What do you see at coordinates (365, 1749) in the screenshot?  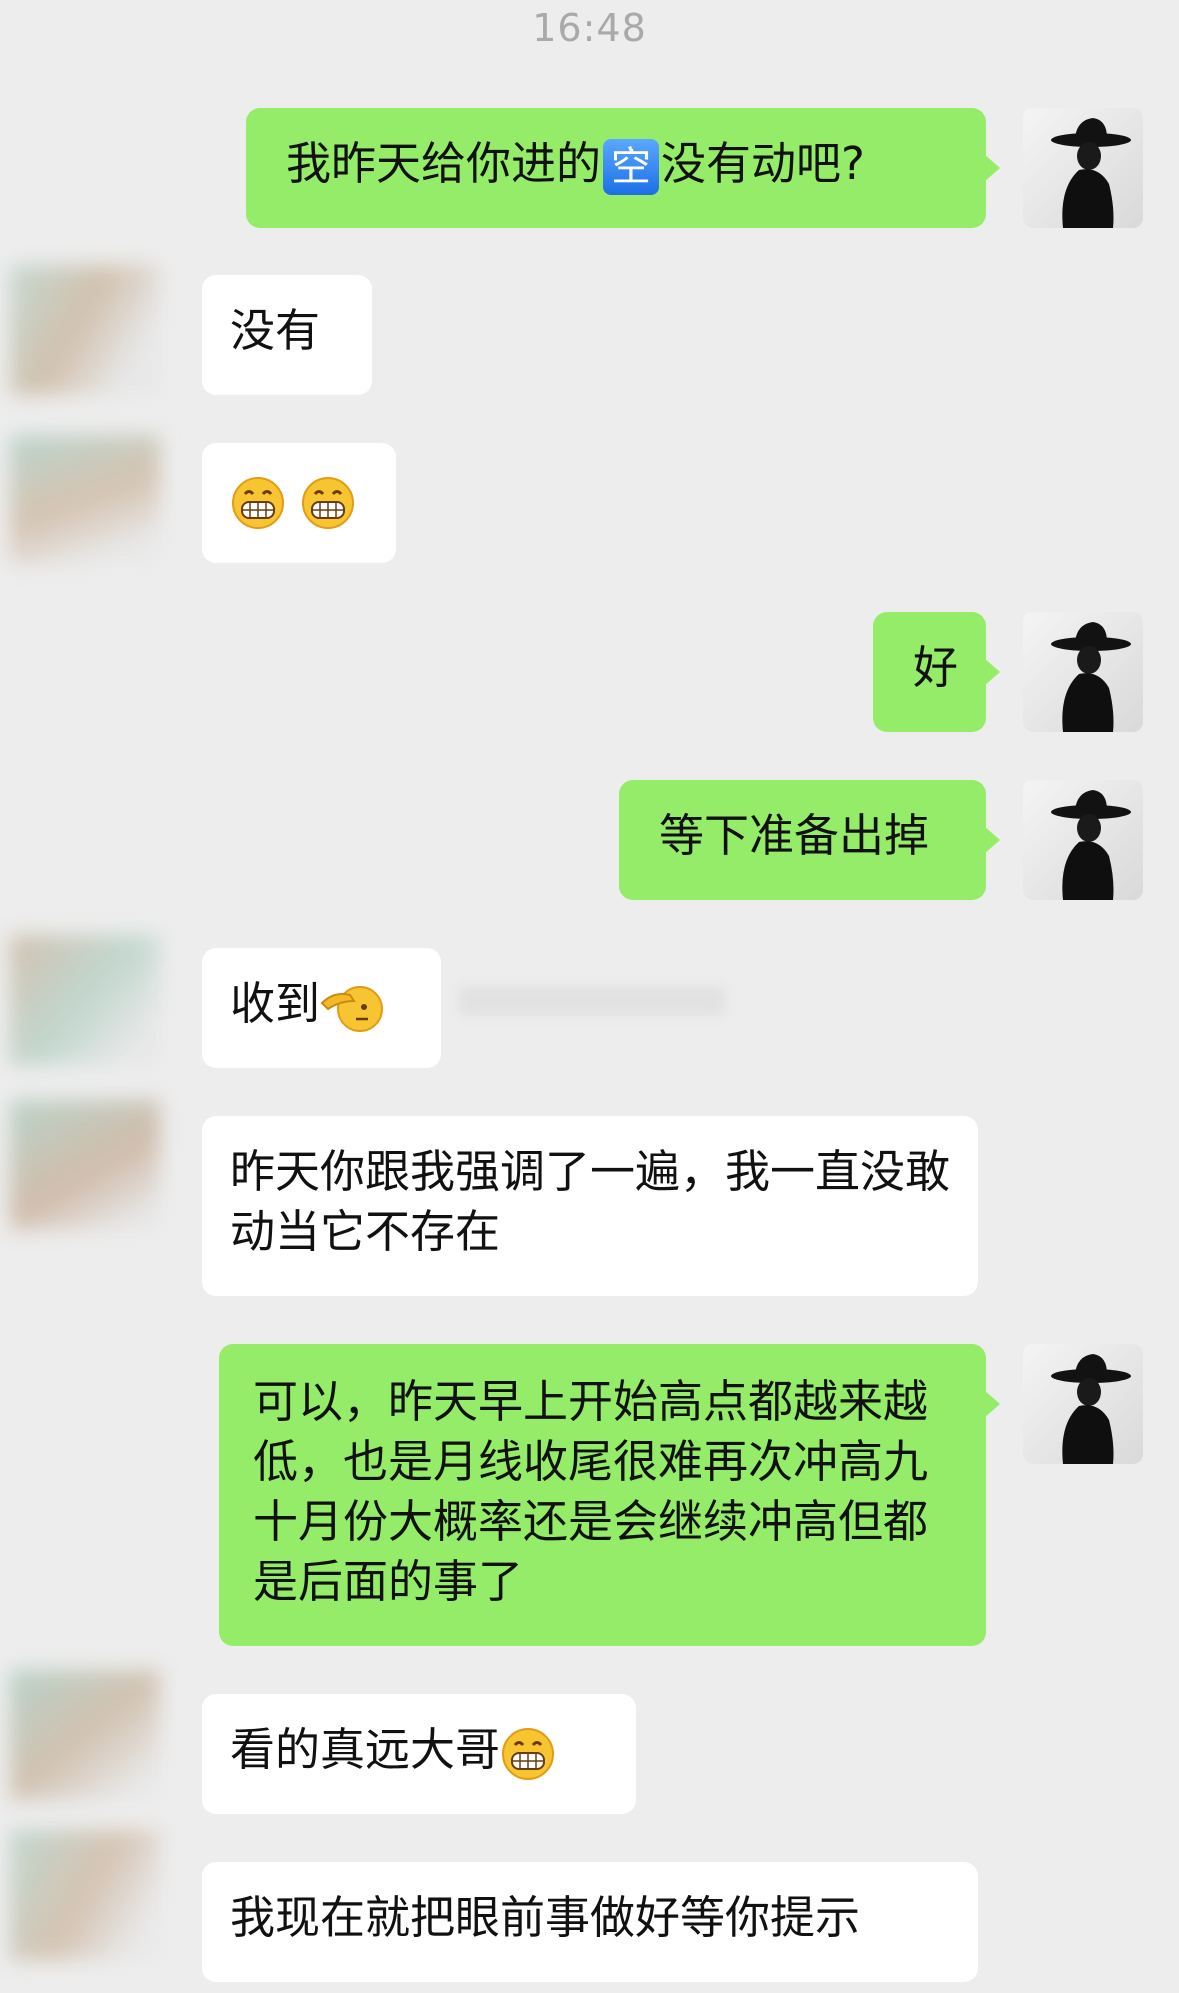 I see `message-text: 看的真远大哥` at bounding box center [365, 1749].